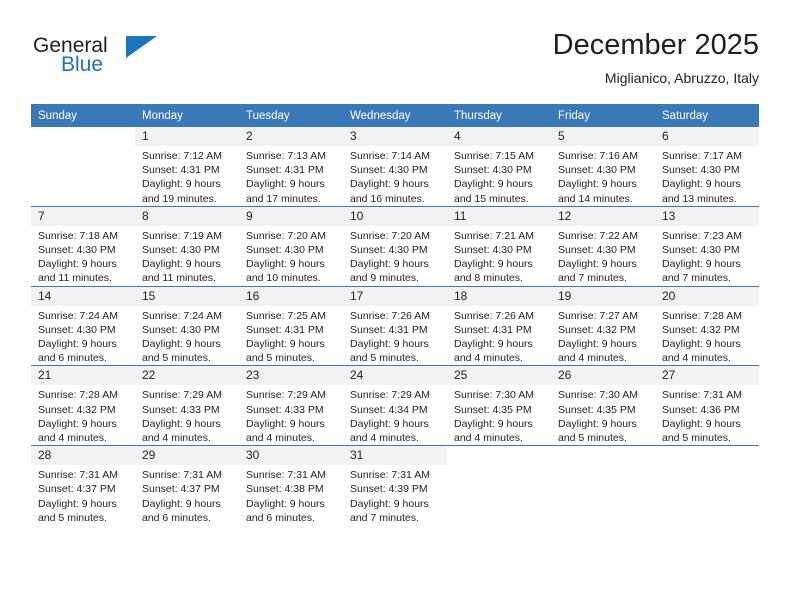 The image size is (792, 612). What do you see at coordinates (395, 136) in the screenshot?
I see `day-number: 3` at bounding box center [395, 136].